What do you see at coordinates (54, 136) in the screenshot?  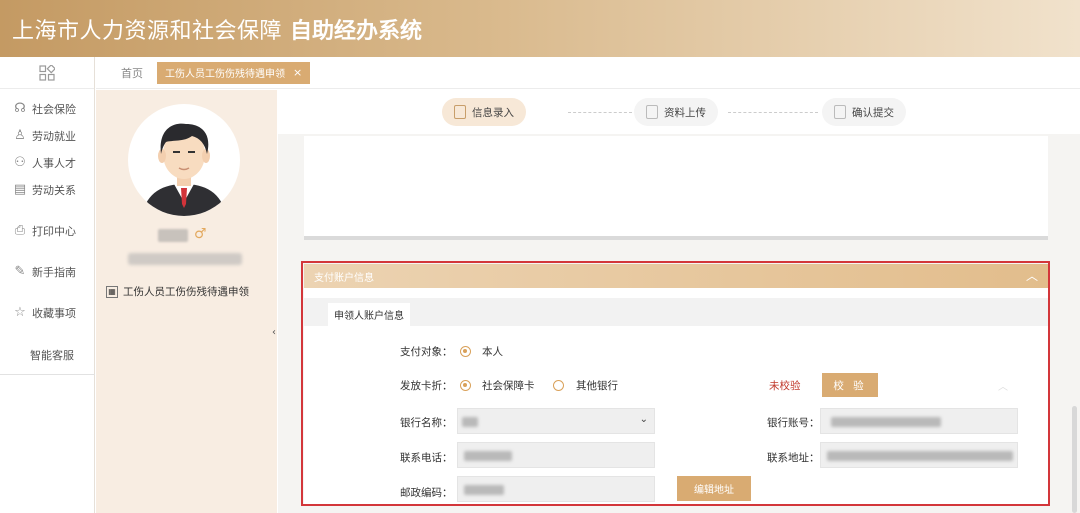 I see `nav-label: 劳动就业` at bounding box center [54, 136].